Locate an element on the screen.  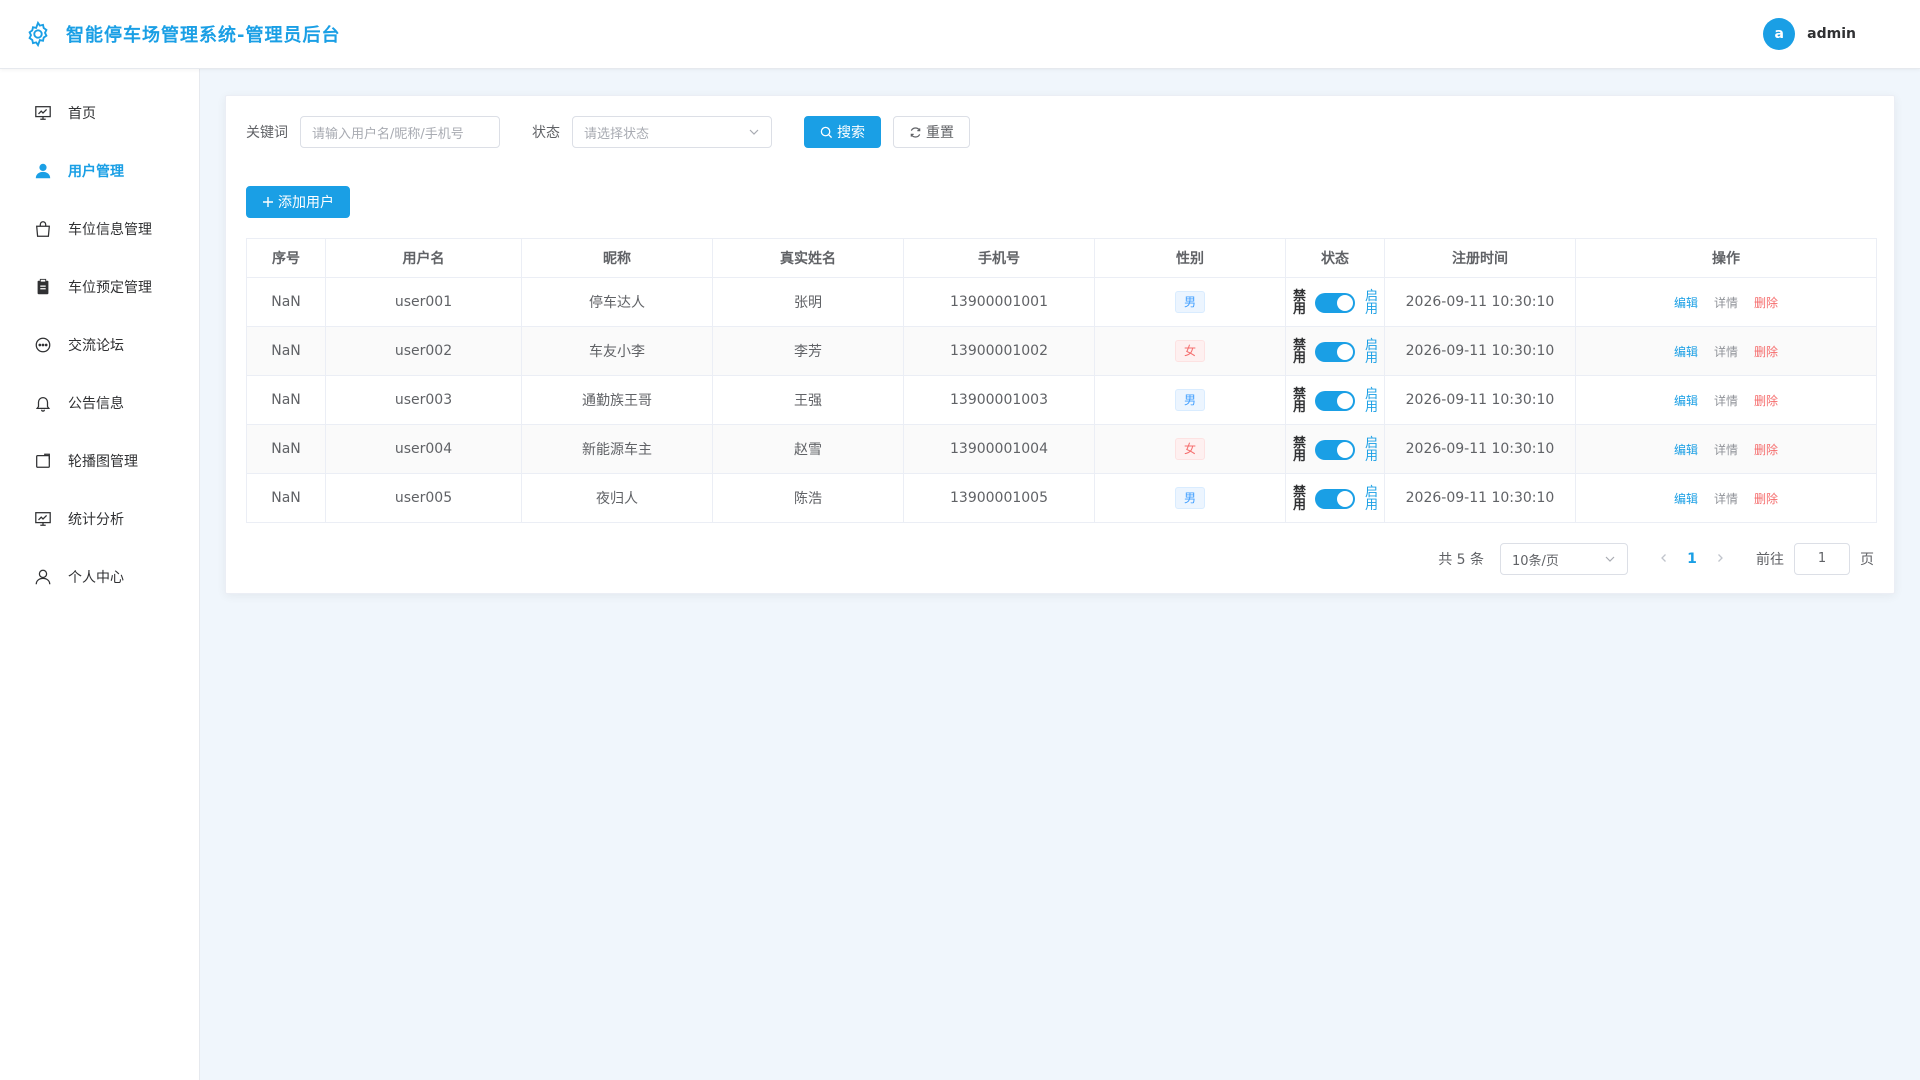
column-header-username: 用户名 is located at coordinates (423, 258).